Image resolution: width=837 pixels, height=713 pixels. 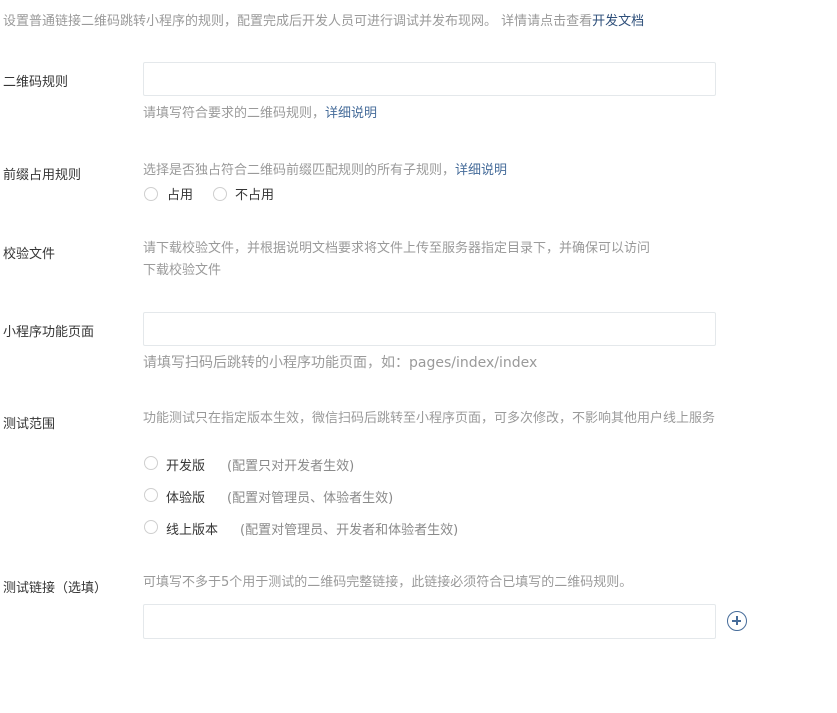 I want to click on prefix-rule-label: 前缀占用规则, so click(x=42, y=175).